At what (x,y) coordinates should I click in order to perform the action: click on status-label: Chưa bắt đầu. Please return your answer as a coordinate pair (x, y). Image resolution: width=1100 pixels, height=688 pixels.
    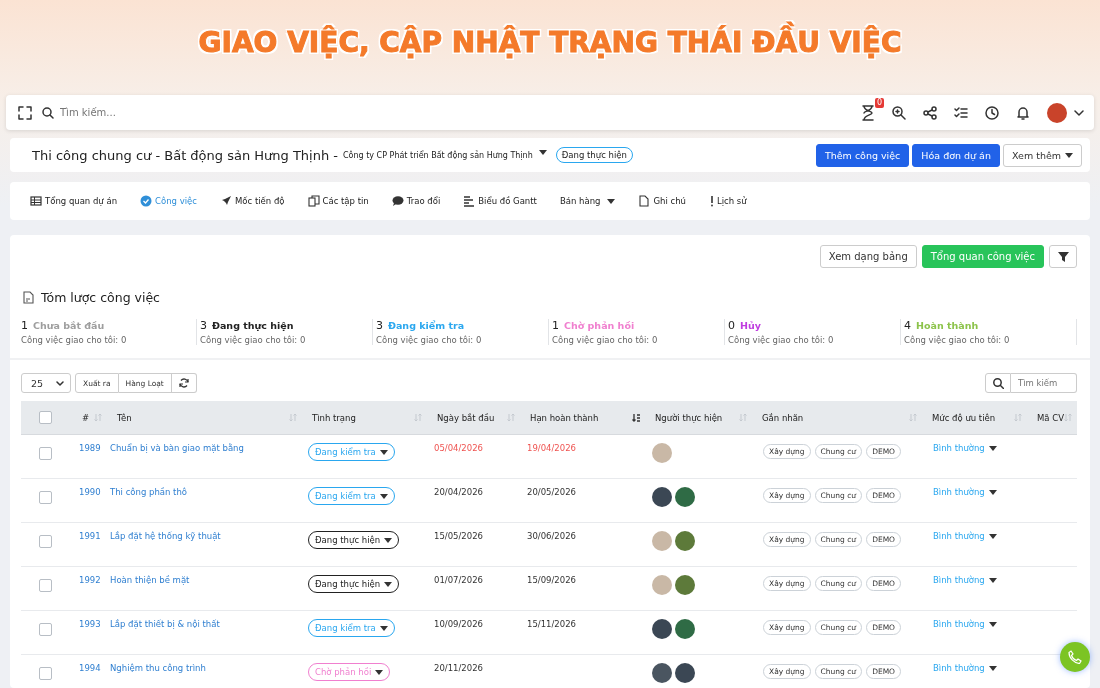
    Looking at the image, I should click on (69, 325).